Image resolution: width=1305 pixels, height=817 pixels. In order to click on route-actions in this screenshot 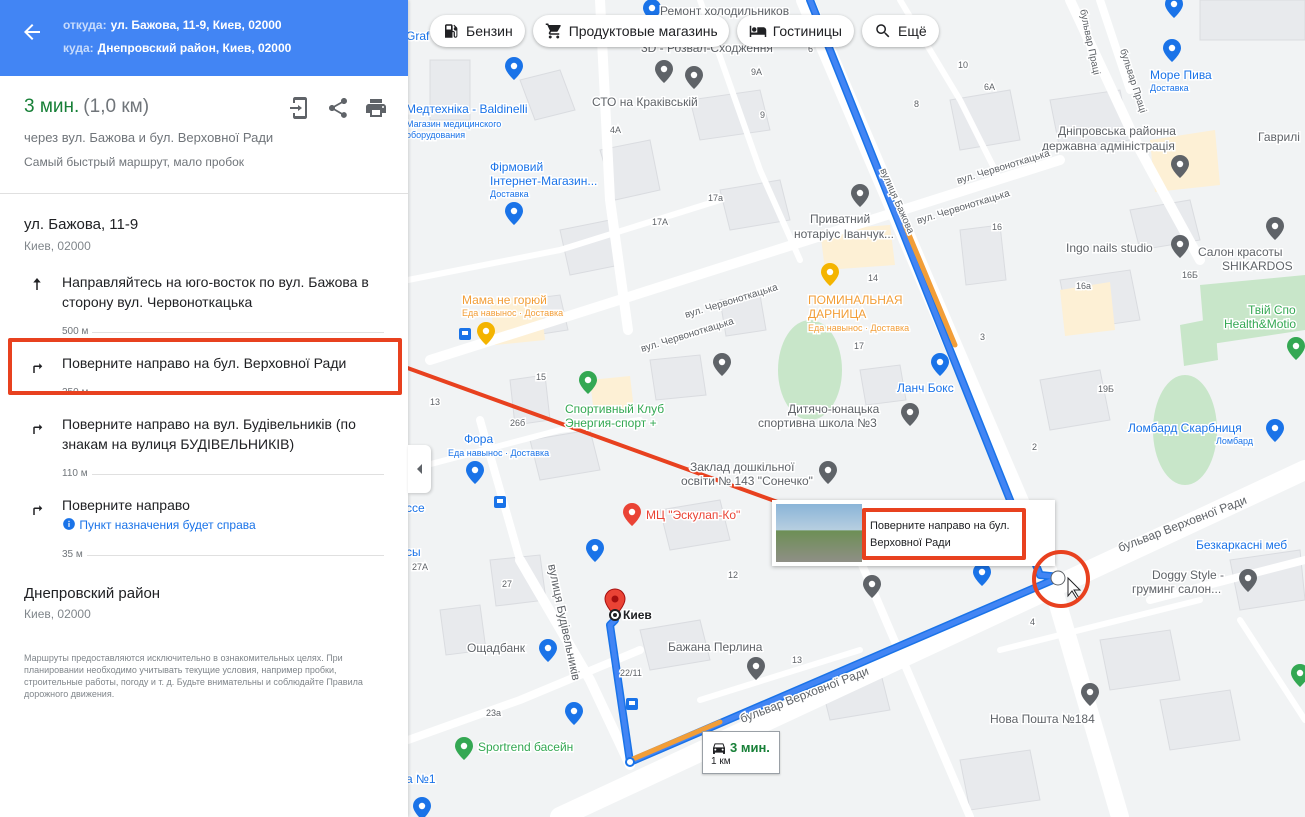, I will do `click(338, 108)`.